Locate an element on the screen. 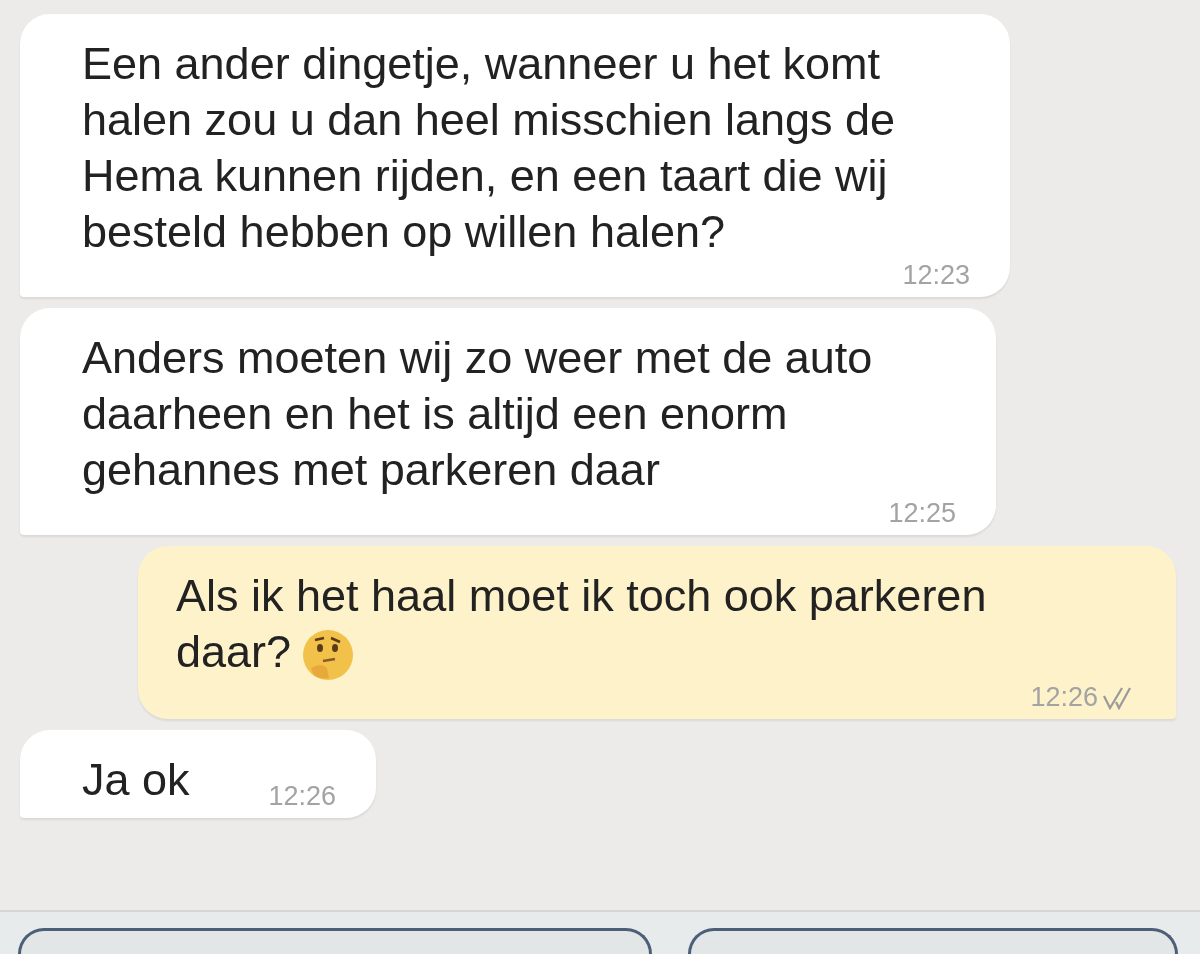 This screenshot has height=954, width=1200. message-time: 12:23 is located at coordinates (936, 275).